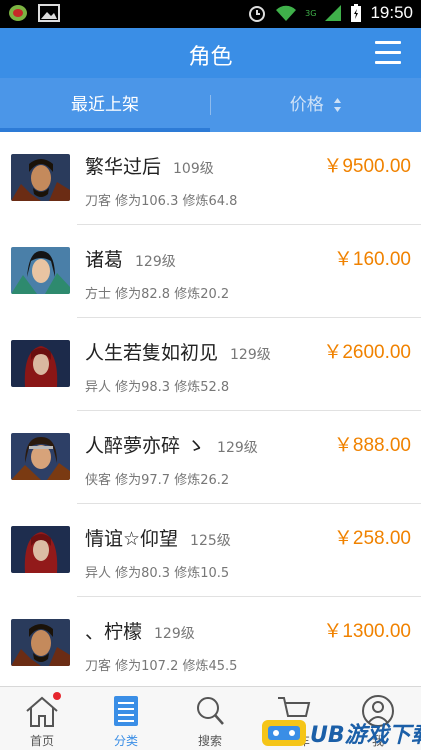 This screenshot has height=751, width=421. I want to click on image-notification-icon, so click(49, 13).